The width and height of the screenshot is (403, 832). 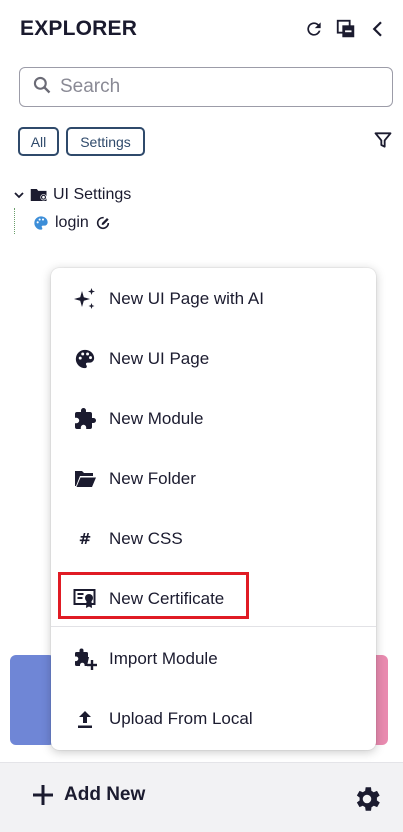 I want to click on menu-item-label: New UI Page, so click(x=159, y=358).